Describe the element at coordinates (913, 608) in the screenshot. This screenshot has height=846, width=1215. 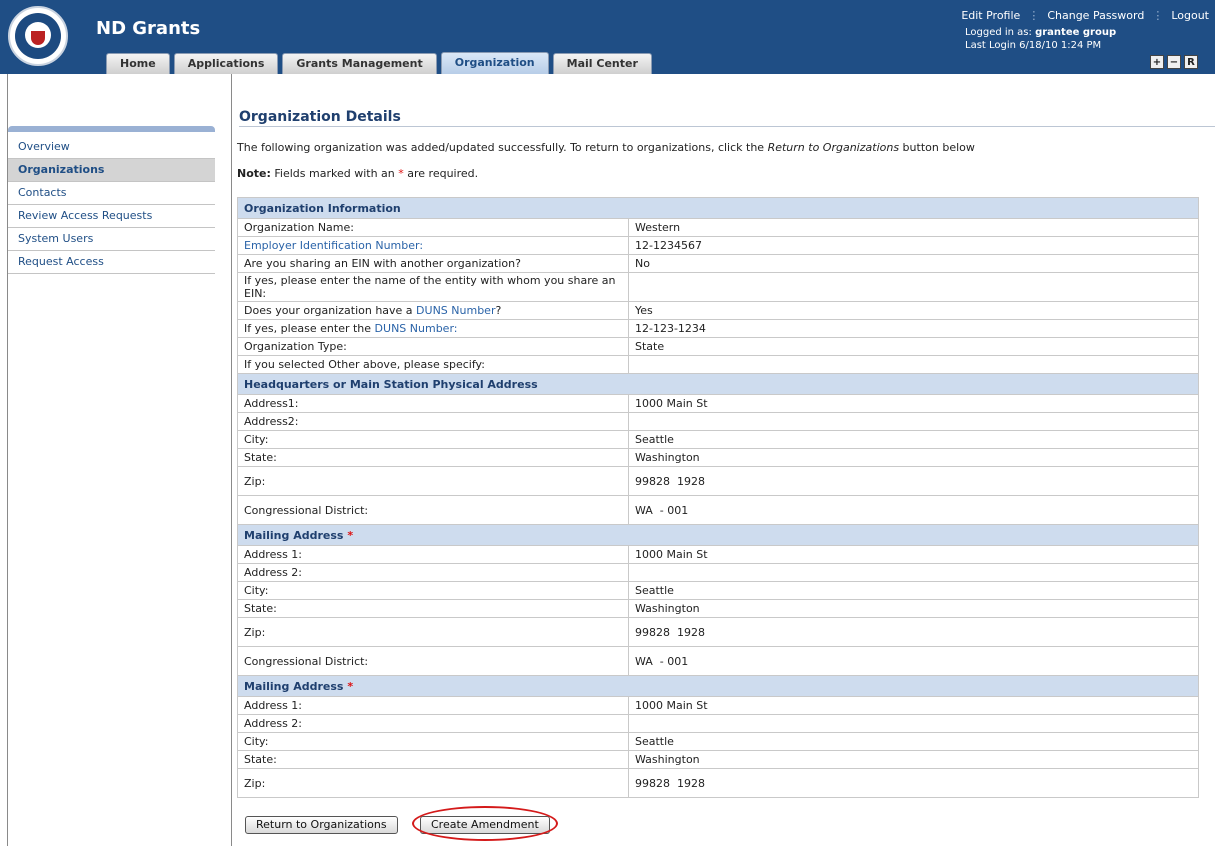
I see `mail-state-value: Washington` at that location.